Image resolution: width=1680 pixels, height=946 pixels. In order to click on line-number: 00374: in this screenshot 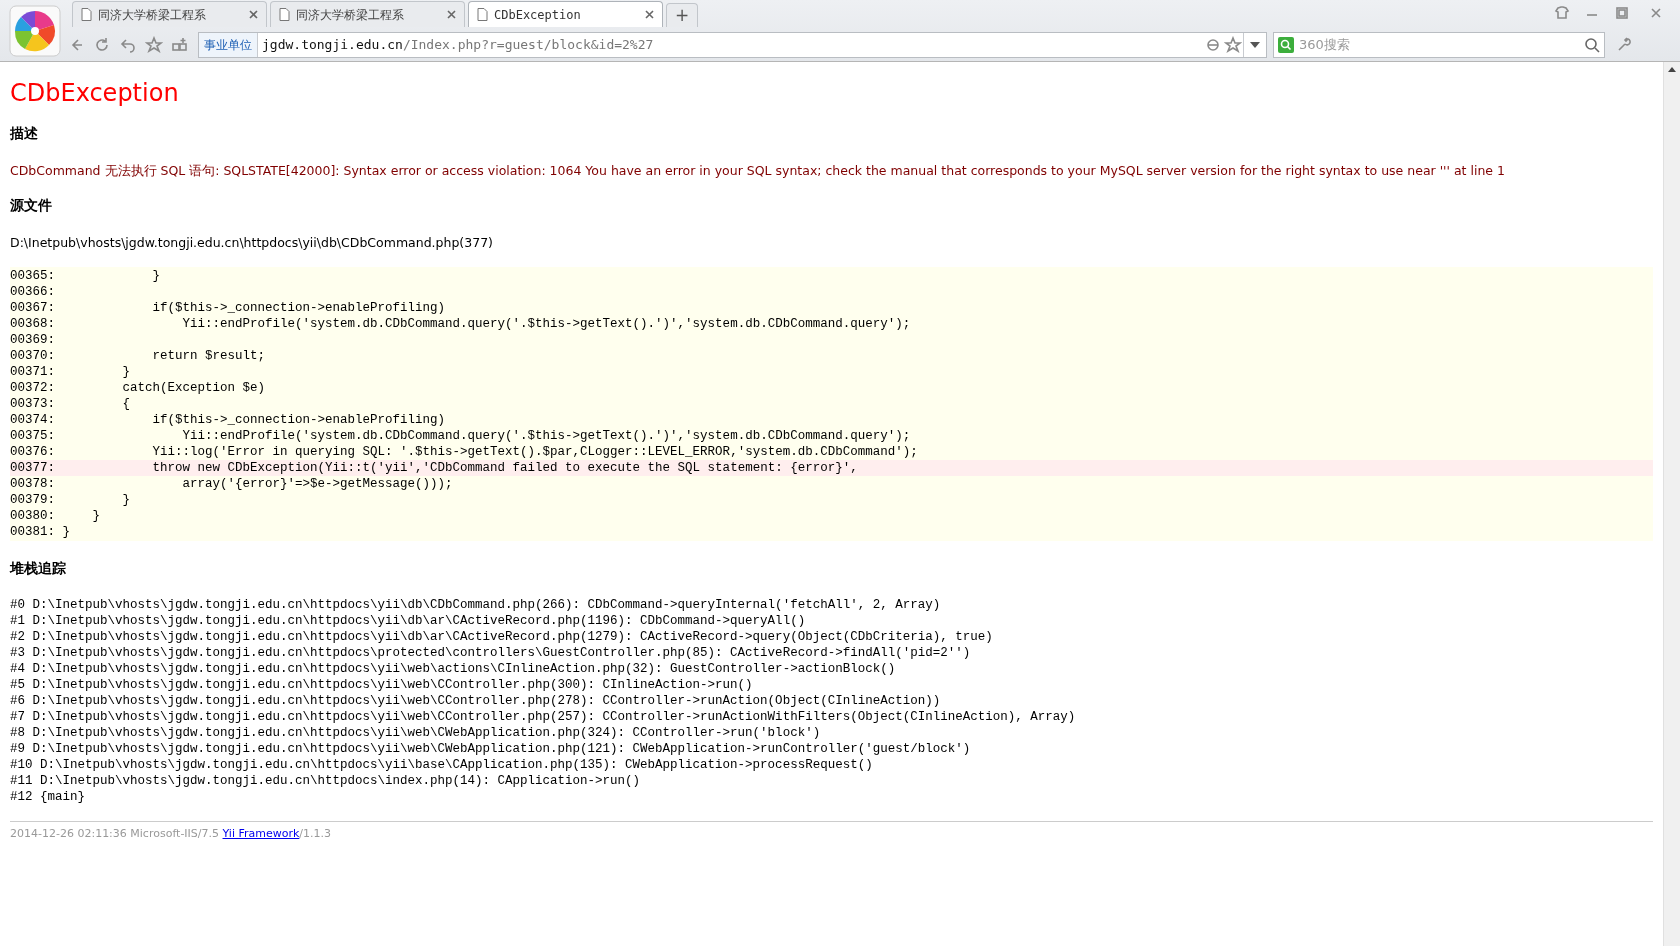, I will do `click(32, 419)`.